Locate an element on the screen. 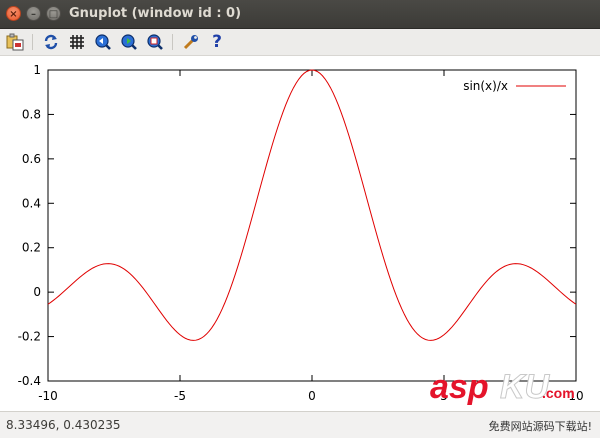 The image size is (600, 438). status-bar: 8.33496, 0.430235 免费网站源码下载站! is located at coordinates (300, 424).